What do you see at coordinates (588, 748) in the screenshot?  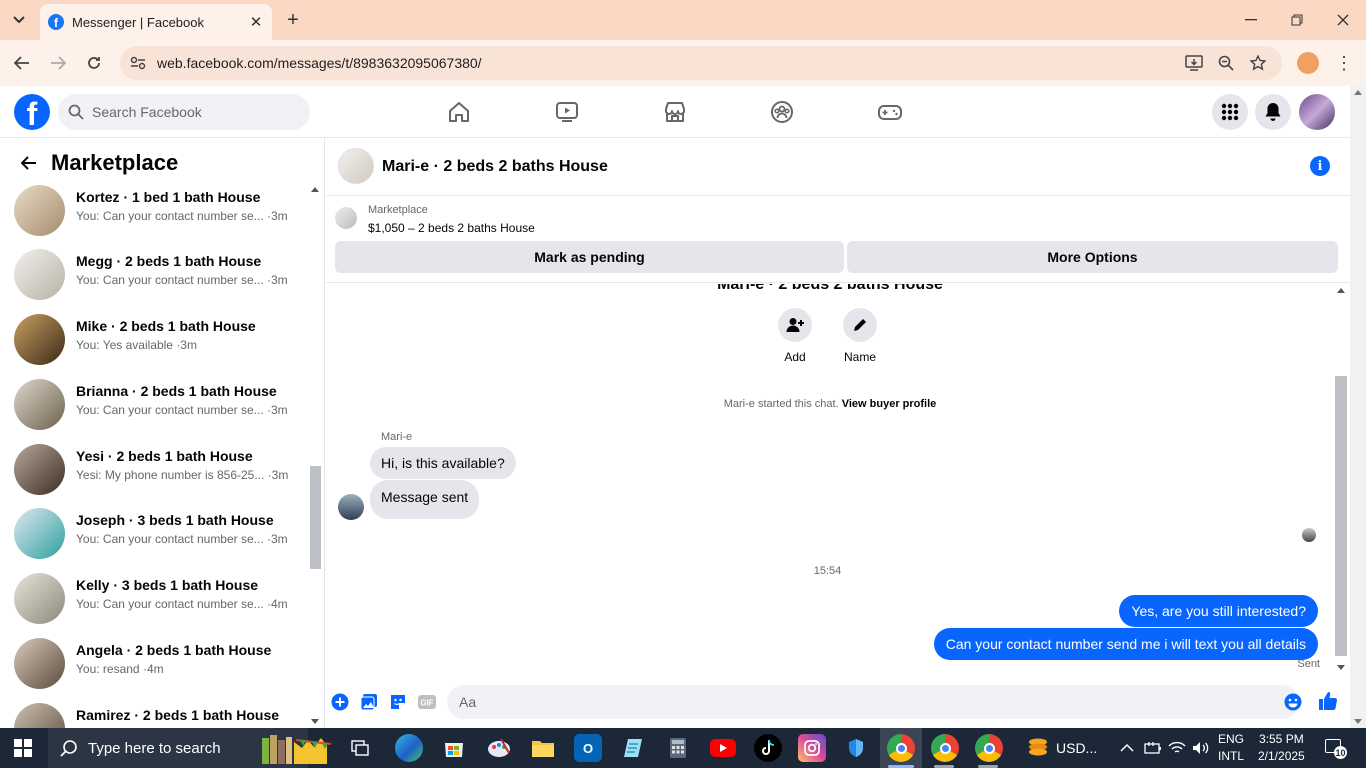 I see `outlook-icon: O` at bounding box center [588, 748].